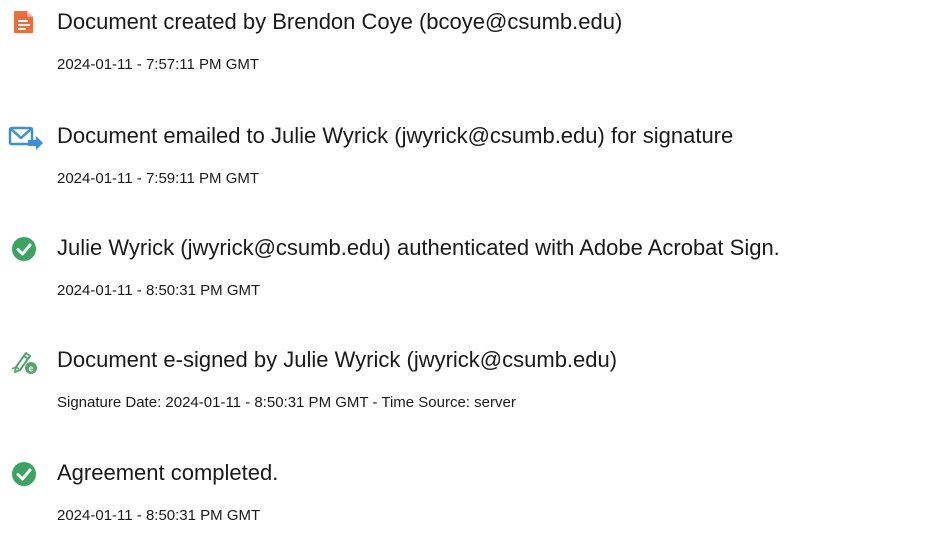 The height and width of the screenshot is (536, 935). I want to click on e-signed-pen-icon: e, so click(24, 361).